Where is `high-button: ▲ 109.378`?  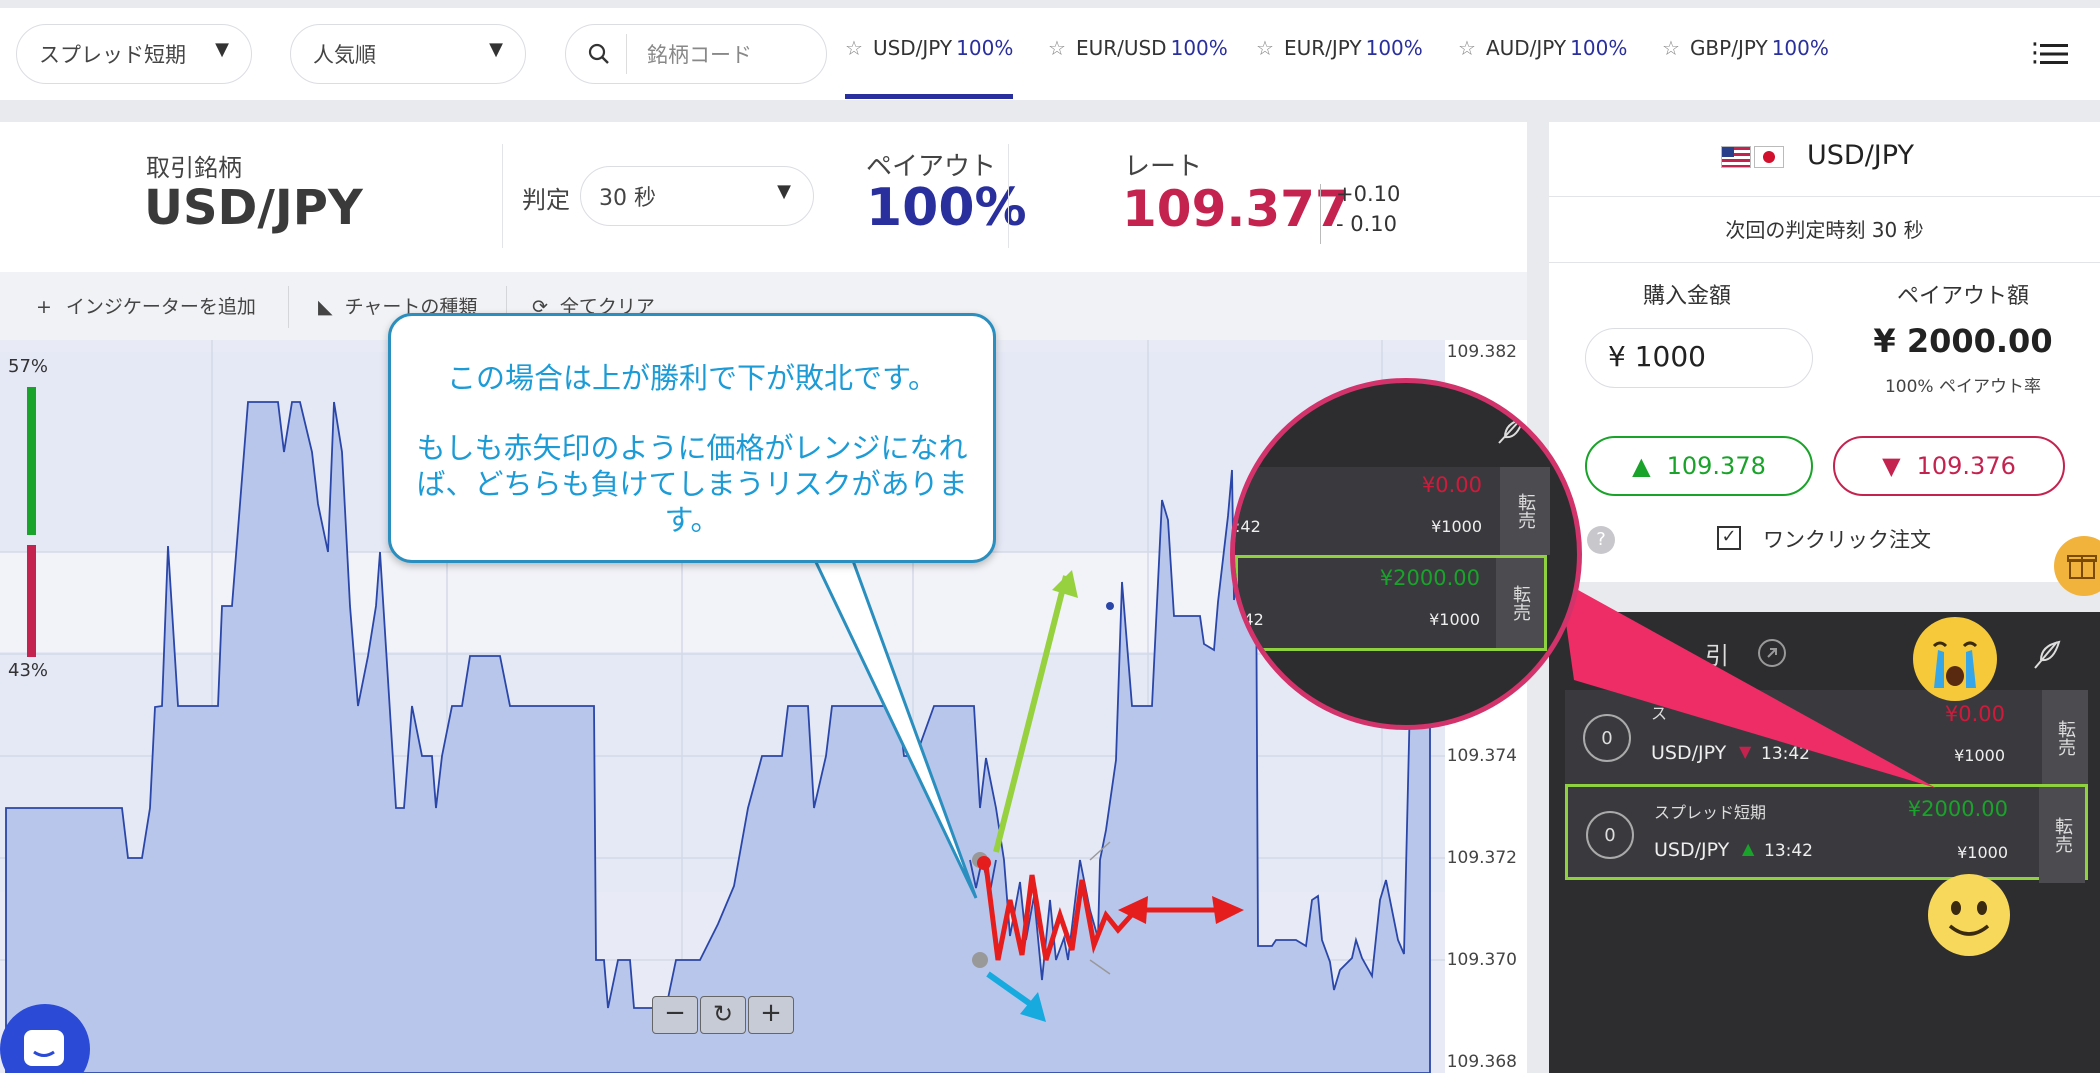
high-button: ▲ 109.378 is located at coordinates (1699, 466).